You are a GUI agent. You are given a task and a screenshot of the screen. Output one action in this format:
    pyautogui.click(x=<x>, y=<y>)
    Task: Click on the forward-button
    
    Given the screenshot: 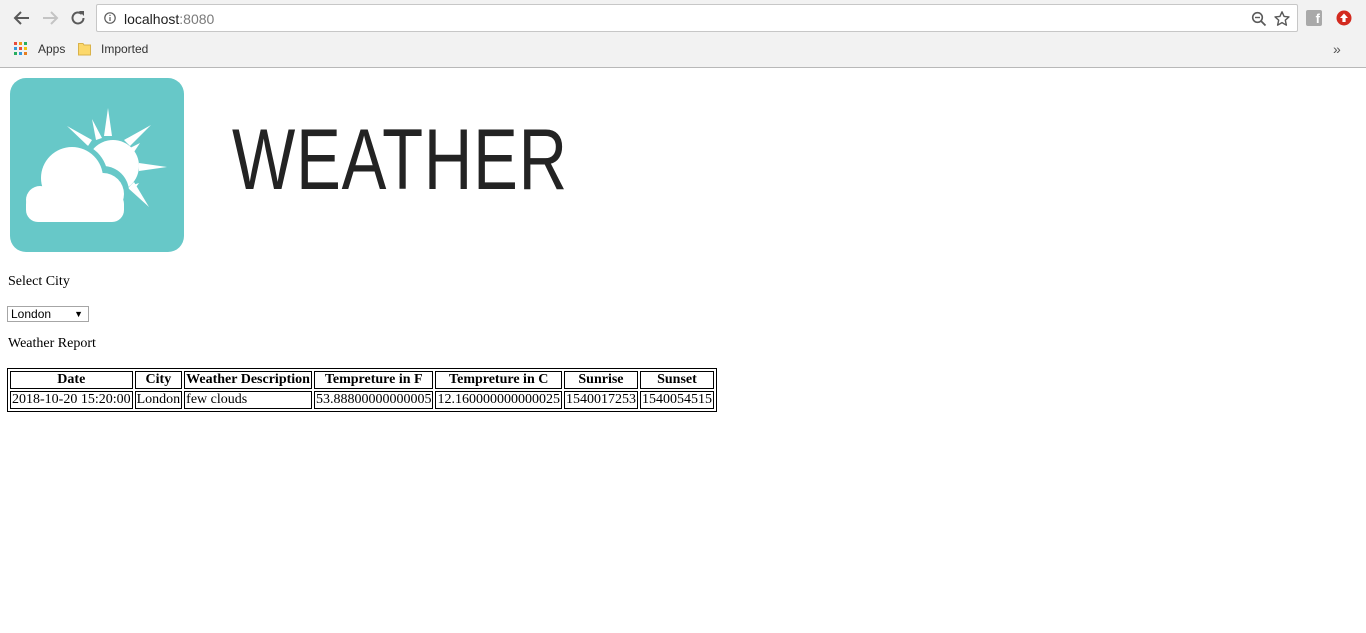 What is the action you would take?
    pyautogui.click(x=50, y=18)
    